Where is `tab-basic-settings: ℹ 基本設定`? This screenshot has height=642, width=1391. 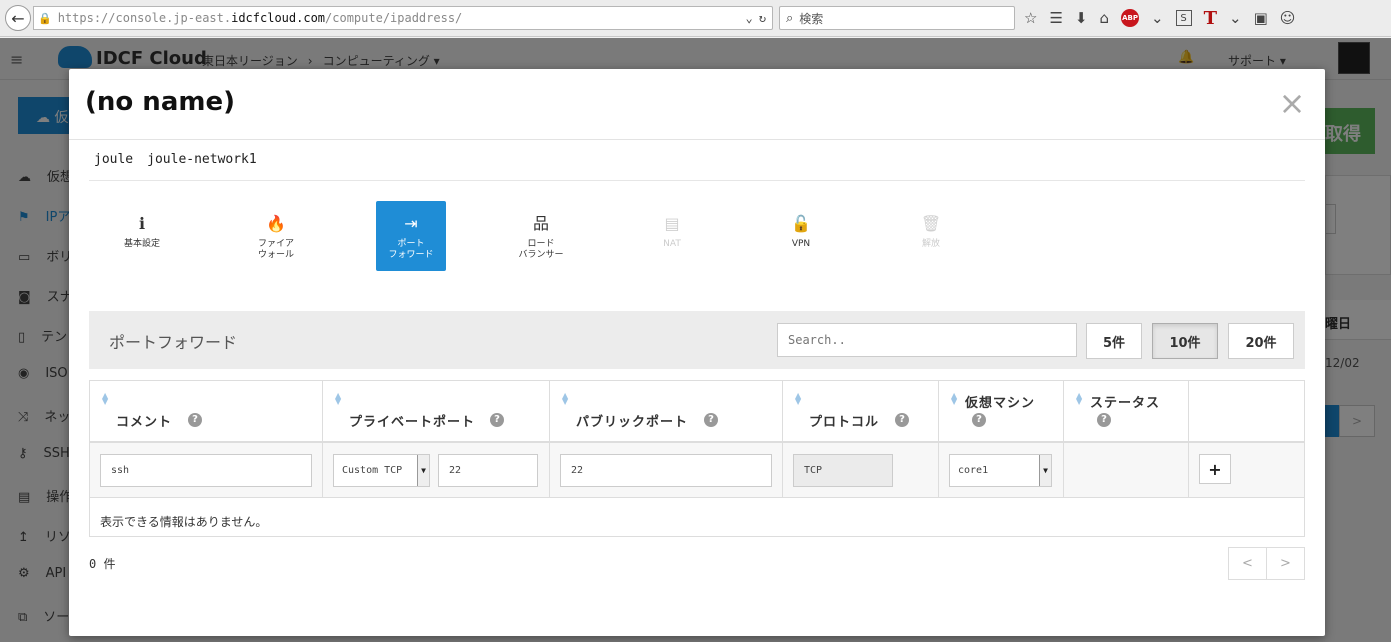
tab-basic-settings: ℹ 基本設定 is located at coordinates (142, 236).